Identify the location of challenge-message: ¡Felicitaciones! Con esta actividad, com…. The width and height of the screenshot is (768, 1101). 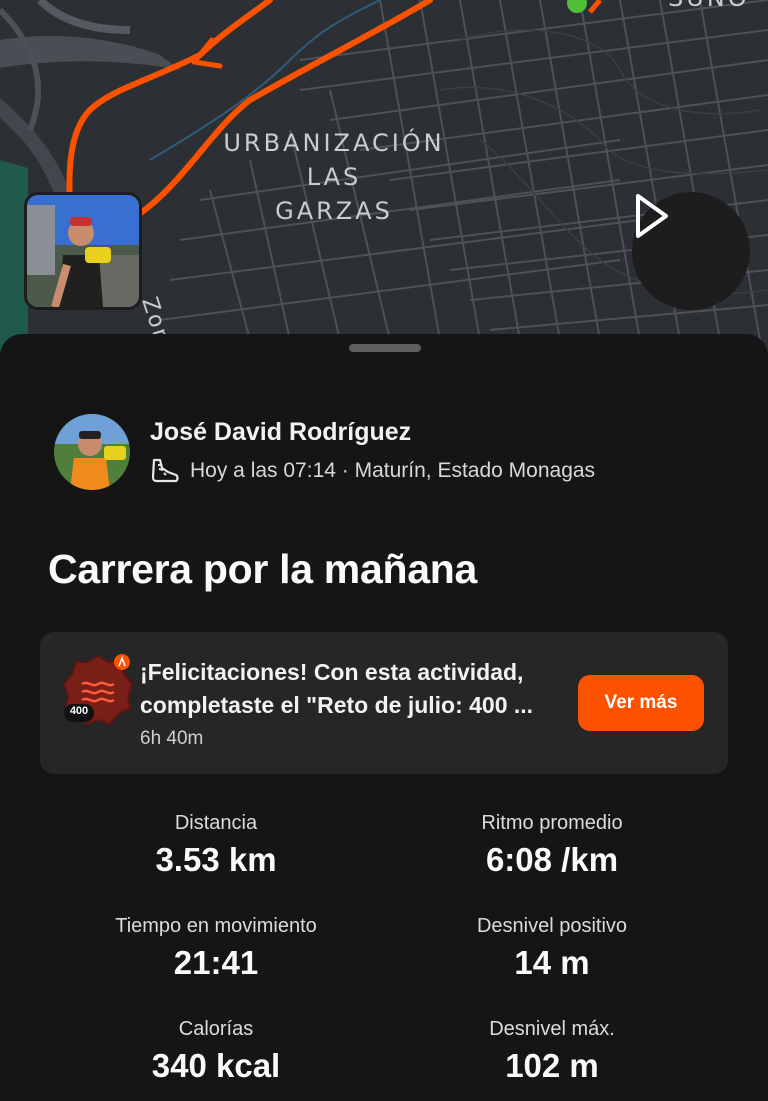
(355, 689).